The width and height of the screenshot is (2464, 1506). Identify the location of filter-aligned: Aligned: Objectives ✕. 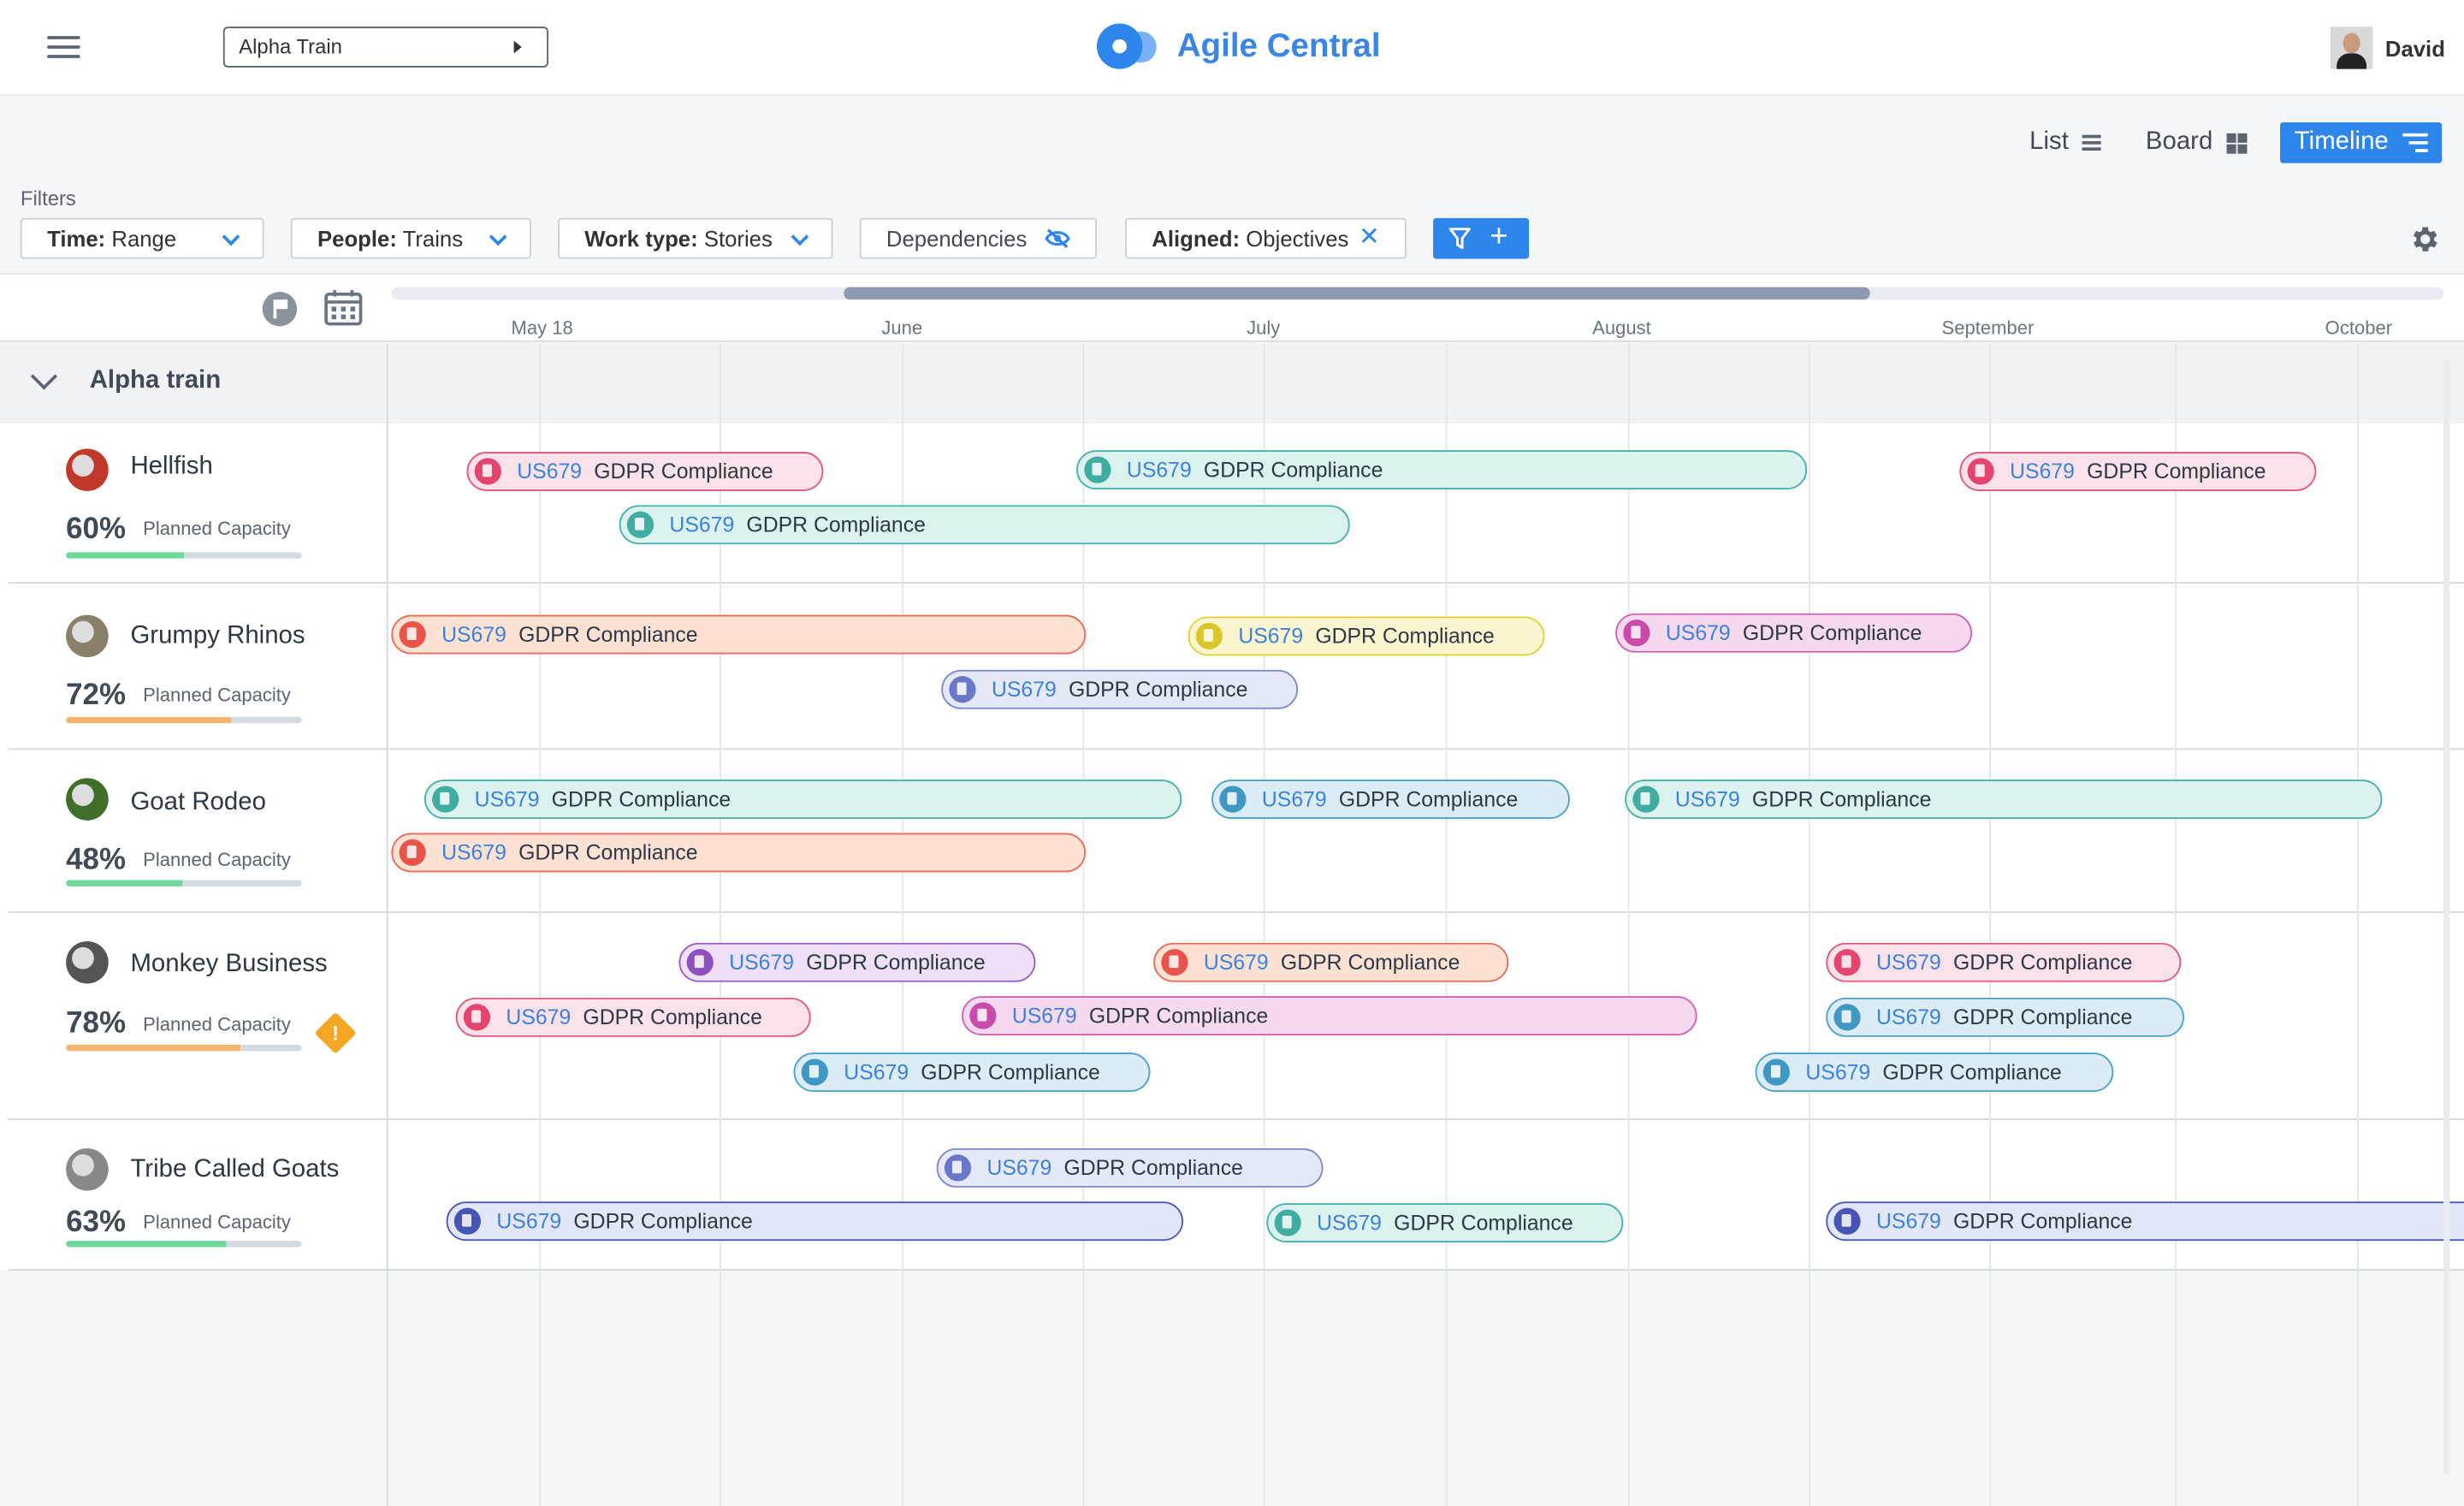
(1266, 238).